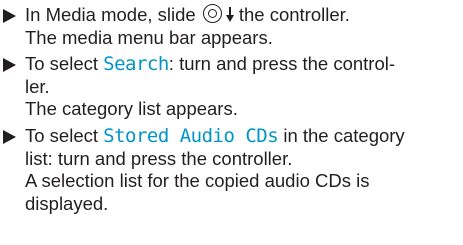 Image resolution: width=463 pixels, height=245 pixels. I want to click on step-2-action-line-2: ler., so click(37, 86).